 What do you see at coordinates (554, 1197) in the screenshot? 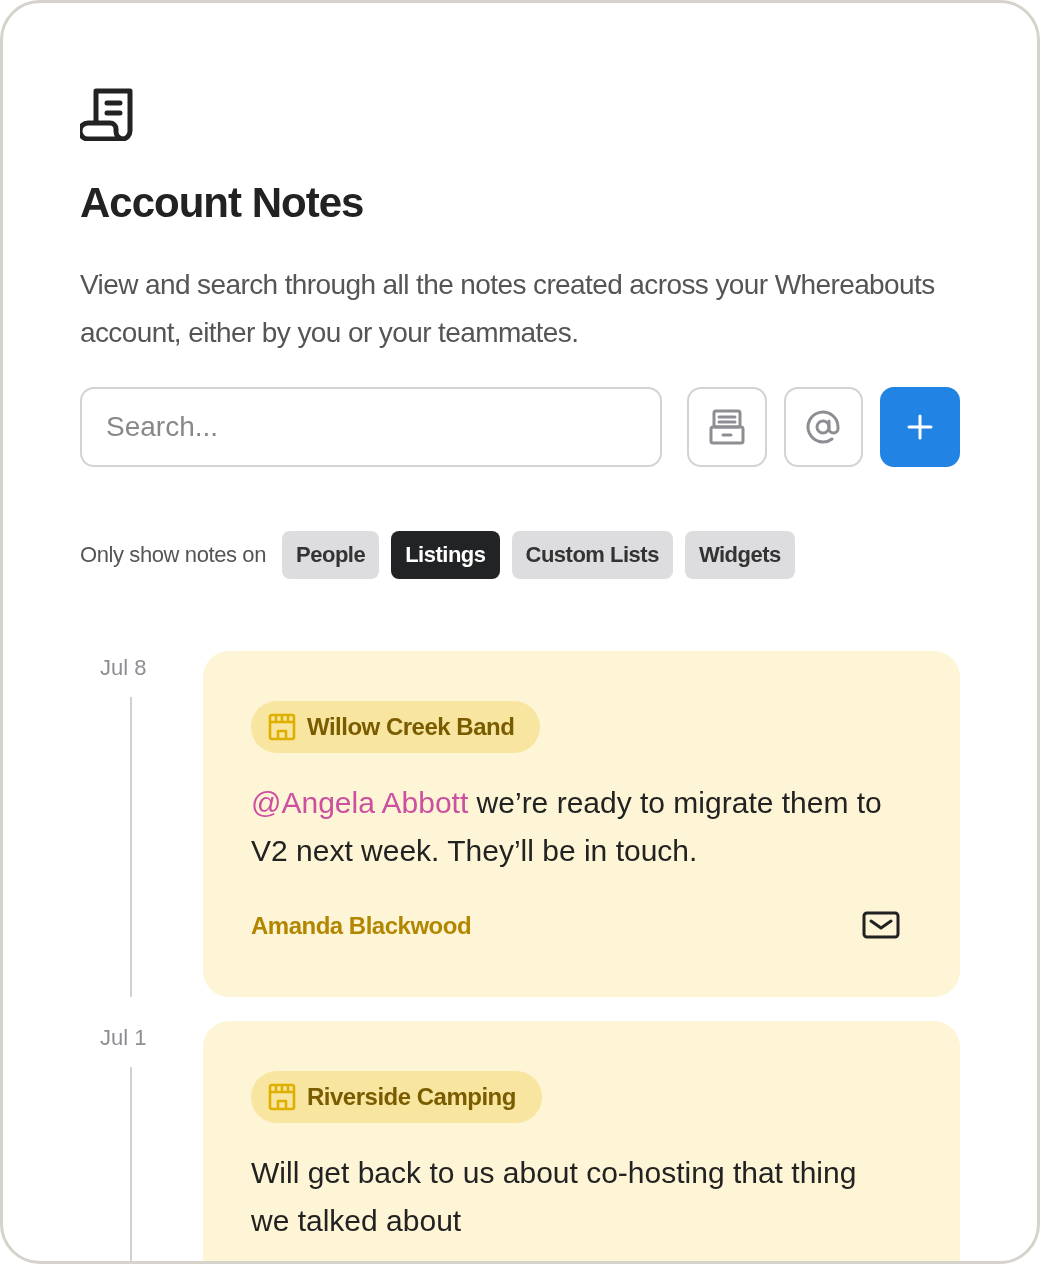
I see `note-text: Will get back to us about co-hosting that thing we talked about` at bounding box center [554, 1197].